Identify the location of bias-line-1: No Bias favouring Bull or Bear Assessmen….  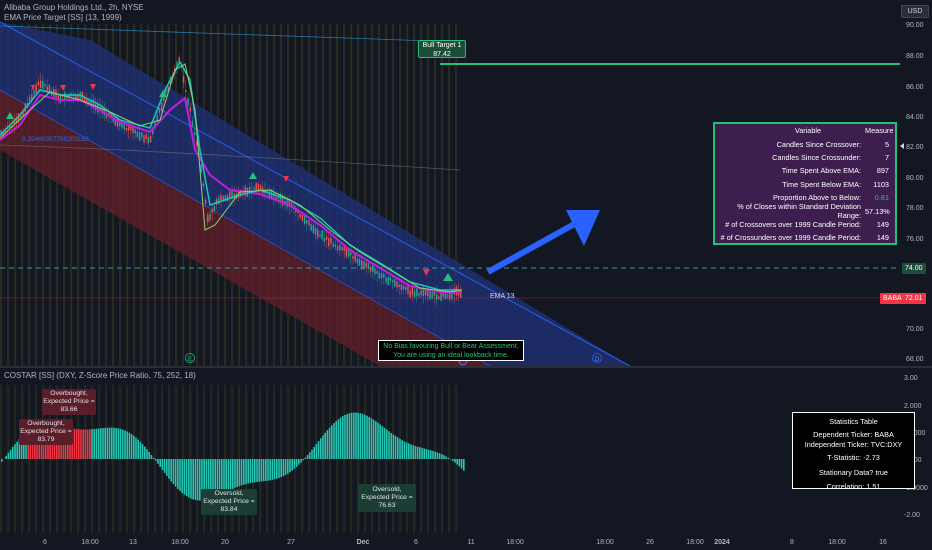
(451, 346).